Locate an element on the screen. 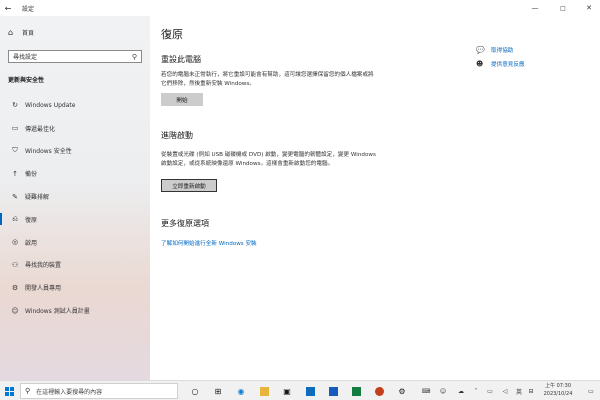 The image size is (600, 400). sidebar-item-label: 開發人員專用 is located at coordinates (43, 289).